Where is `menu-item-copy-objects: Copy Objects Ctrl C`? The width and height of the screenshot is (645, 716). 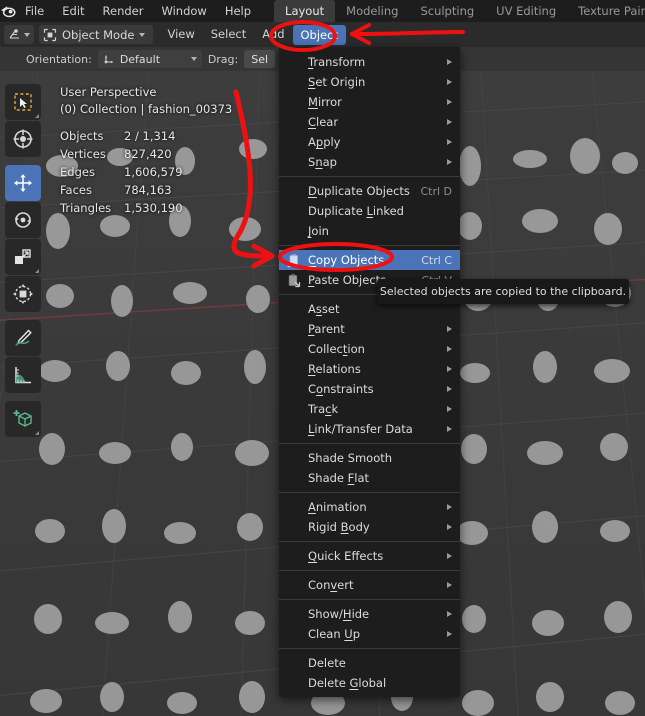 menu-item-copy-objects: Copy Objects Ctrl C is located at coordinates (369, 260).